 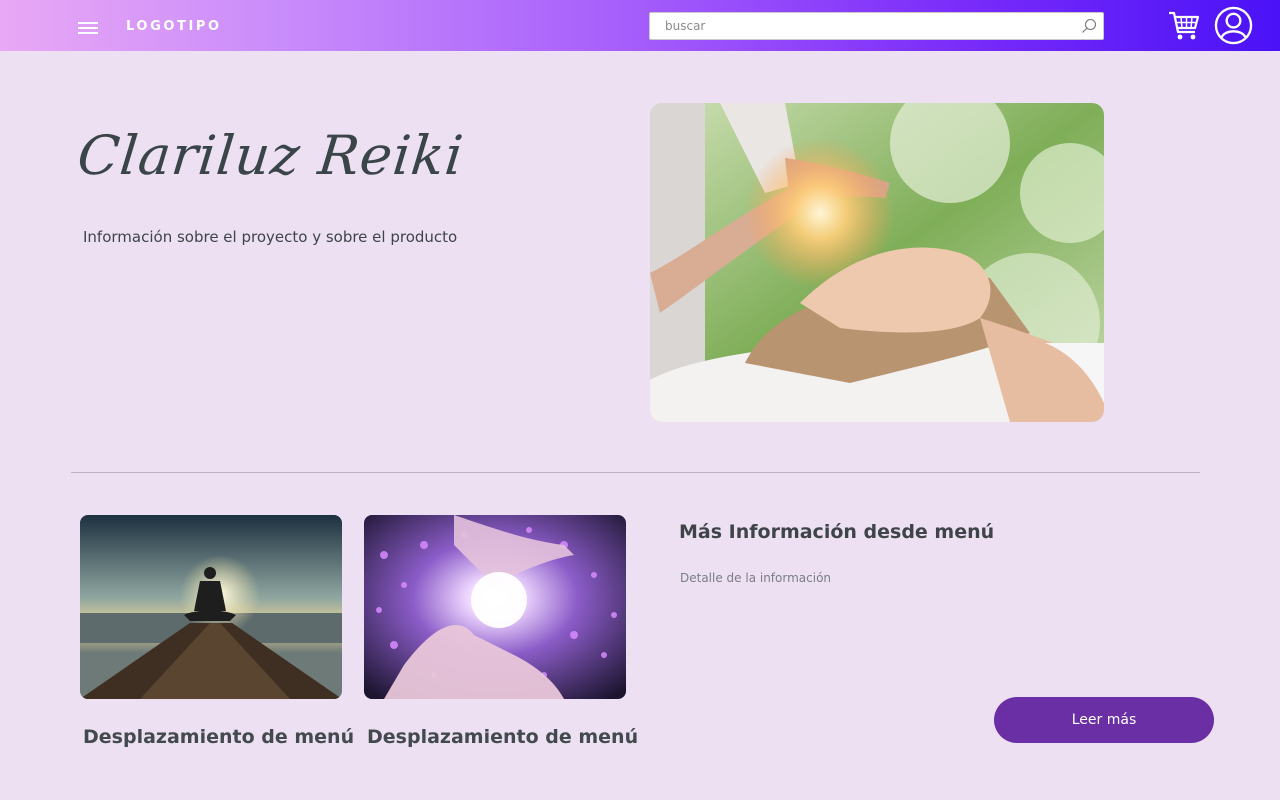 I want to click on info-title: Más Información desde menú, so click(x=837, y=532).